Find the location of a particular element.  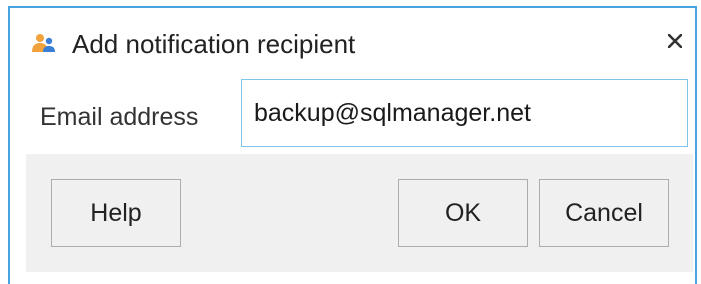

close-button is located at coordinates (675, 43).